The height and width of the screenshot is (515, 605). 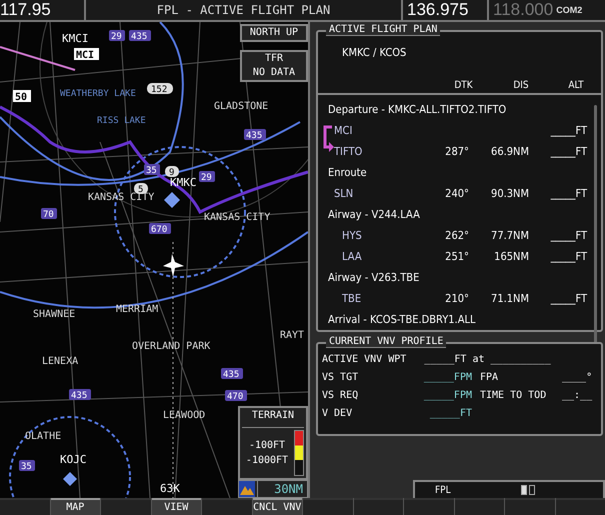 What do you see at coordinates (292, 335) in the screenshot?
I see `city-label: RAYT` at bounding box center [292, 335].